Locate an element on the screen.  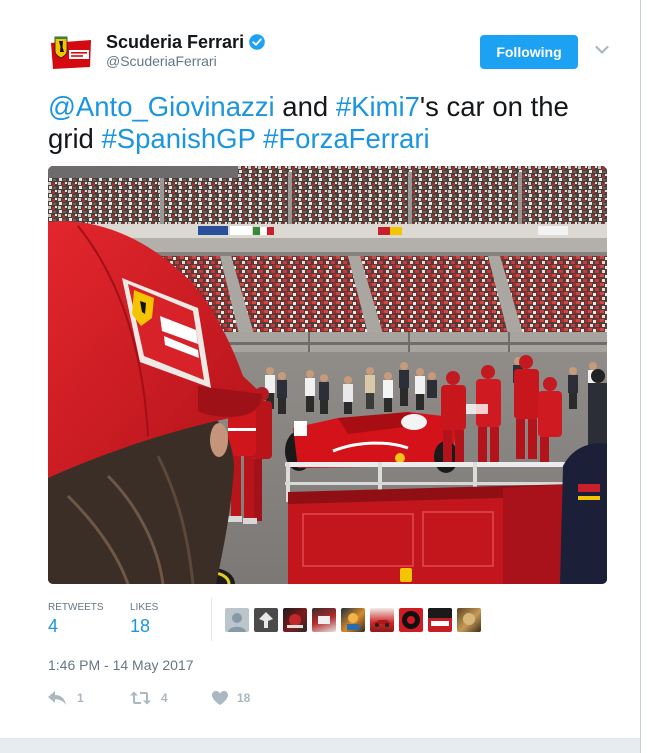
tweet-timestamp: 1:46 PM - 14 May 2017 is located at coordinates (121, 665).